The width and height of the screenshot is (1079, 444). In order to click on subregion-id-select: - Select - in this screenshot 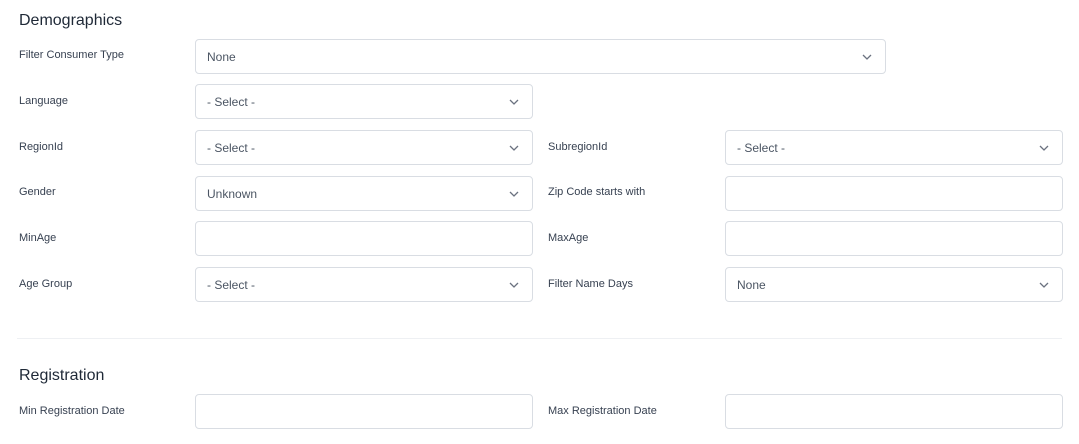, I will do `click(894, 147)`.